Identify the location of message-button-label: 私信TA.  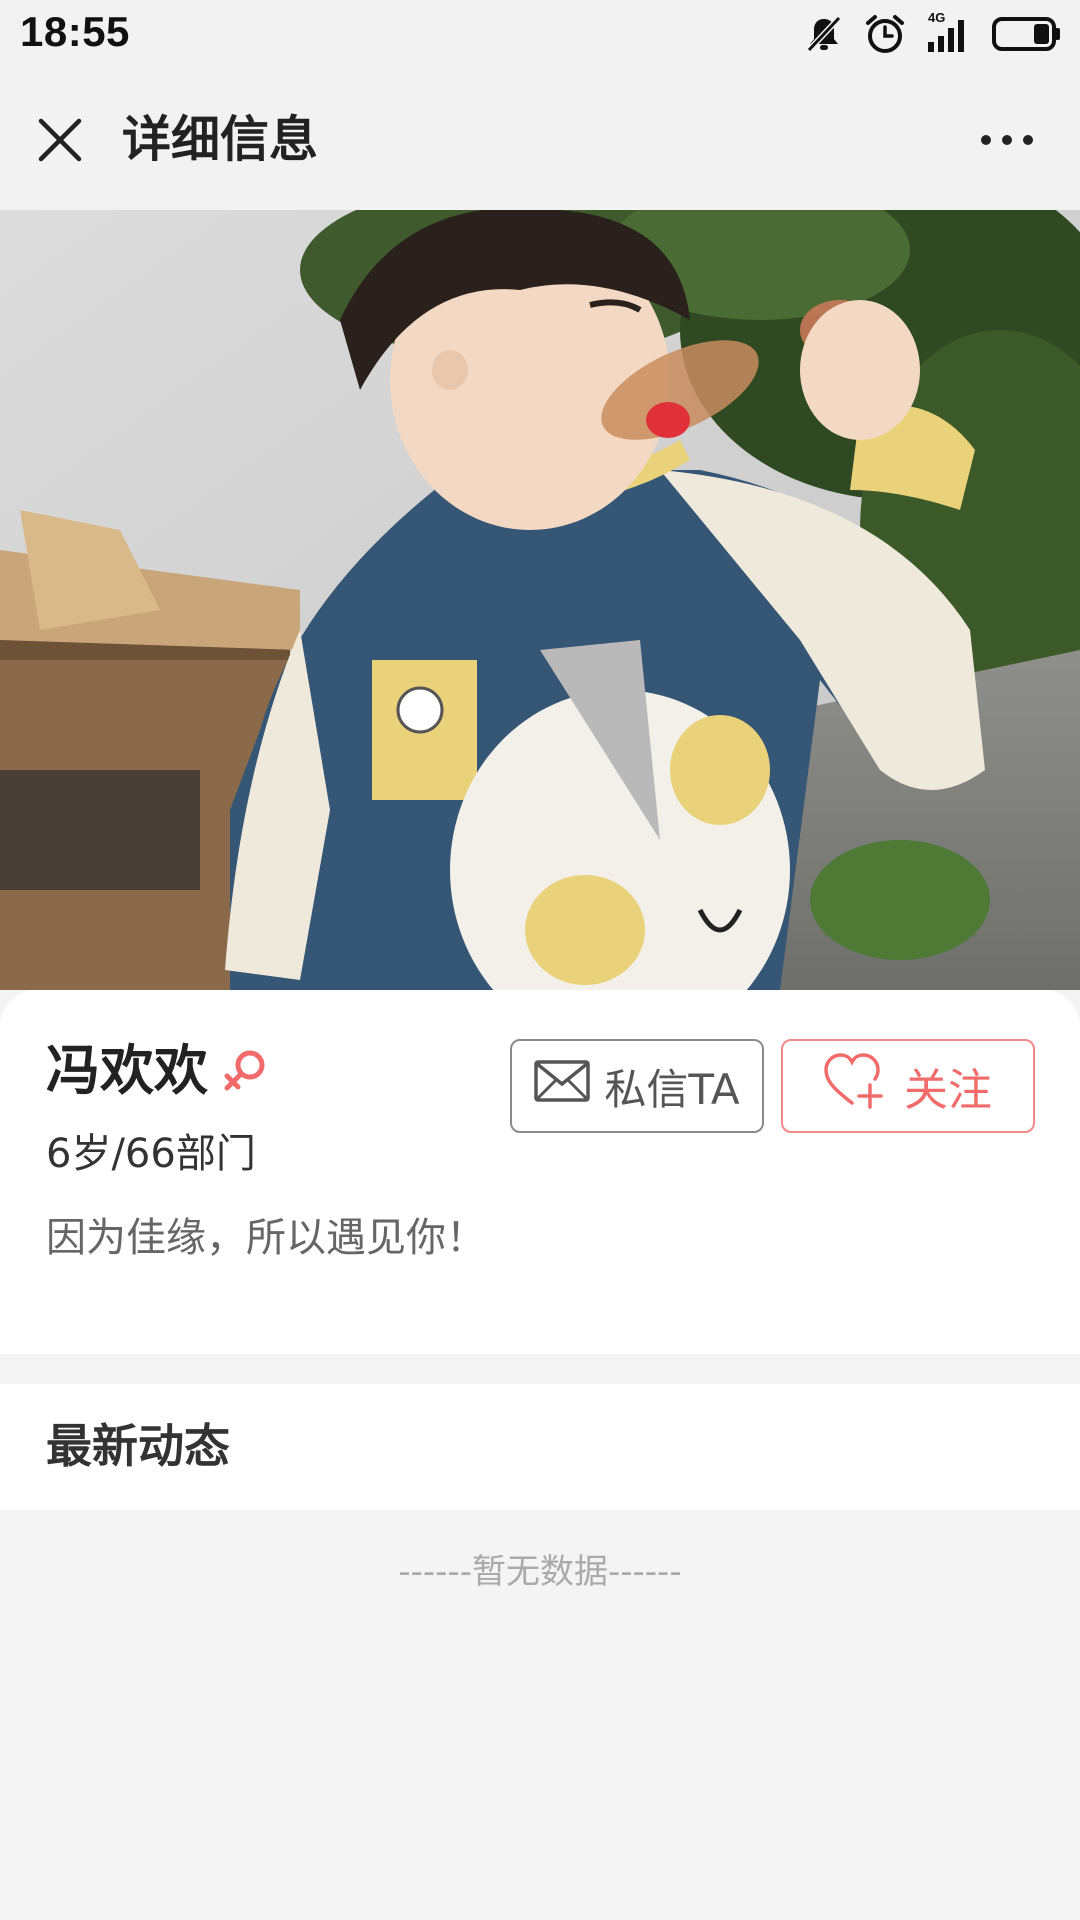
(672, 1089).